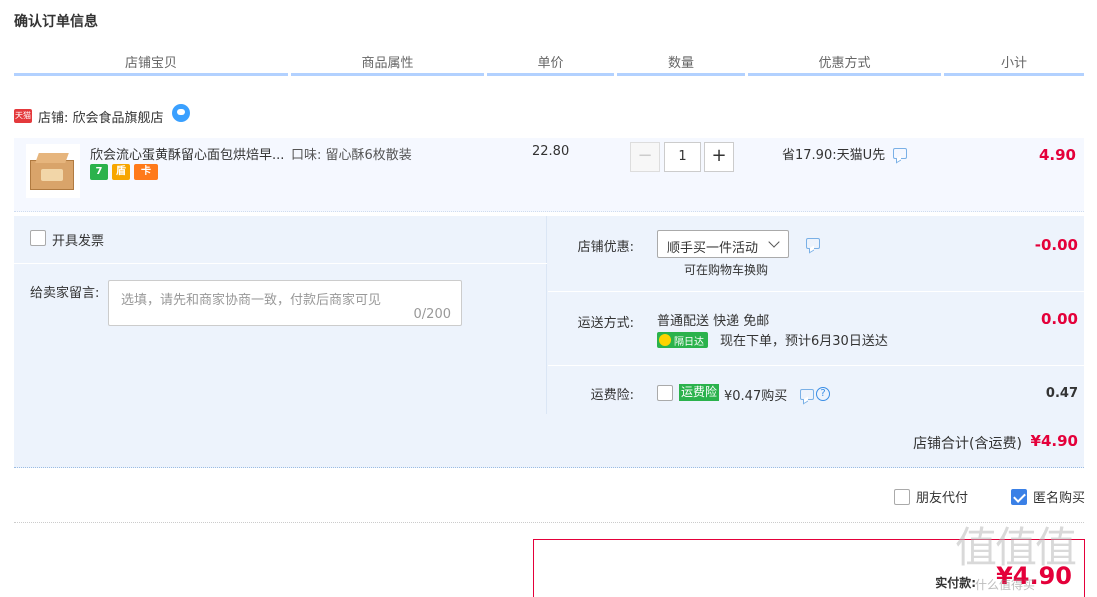 This screenshot has width=1097, height=597. I want to click on item-subtotal: 4.90, so click(1057, 155).